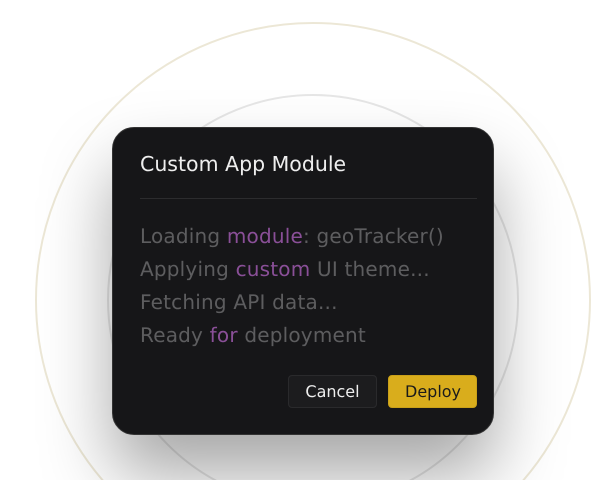 The width and height of the screenshot is (610, 480). I want to click on cancel-button: Cancel, so click(332, 391).